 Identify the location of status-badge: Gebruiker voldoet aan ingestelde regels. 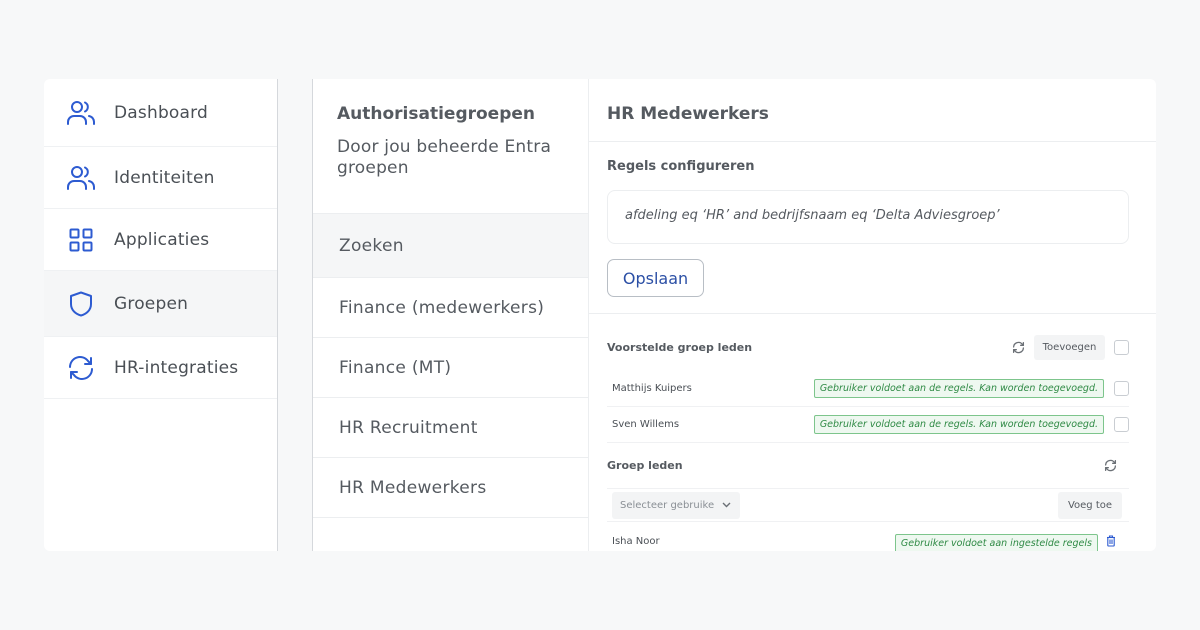
(996, 542).